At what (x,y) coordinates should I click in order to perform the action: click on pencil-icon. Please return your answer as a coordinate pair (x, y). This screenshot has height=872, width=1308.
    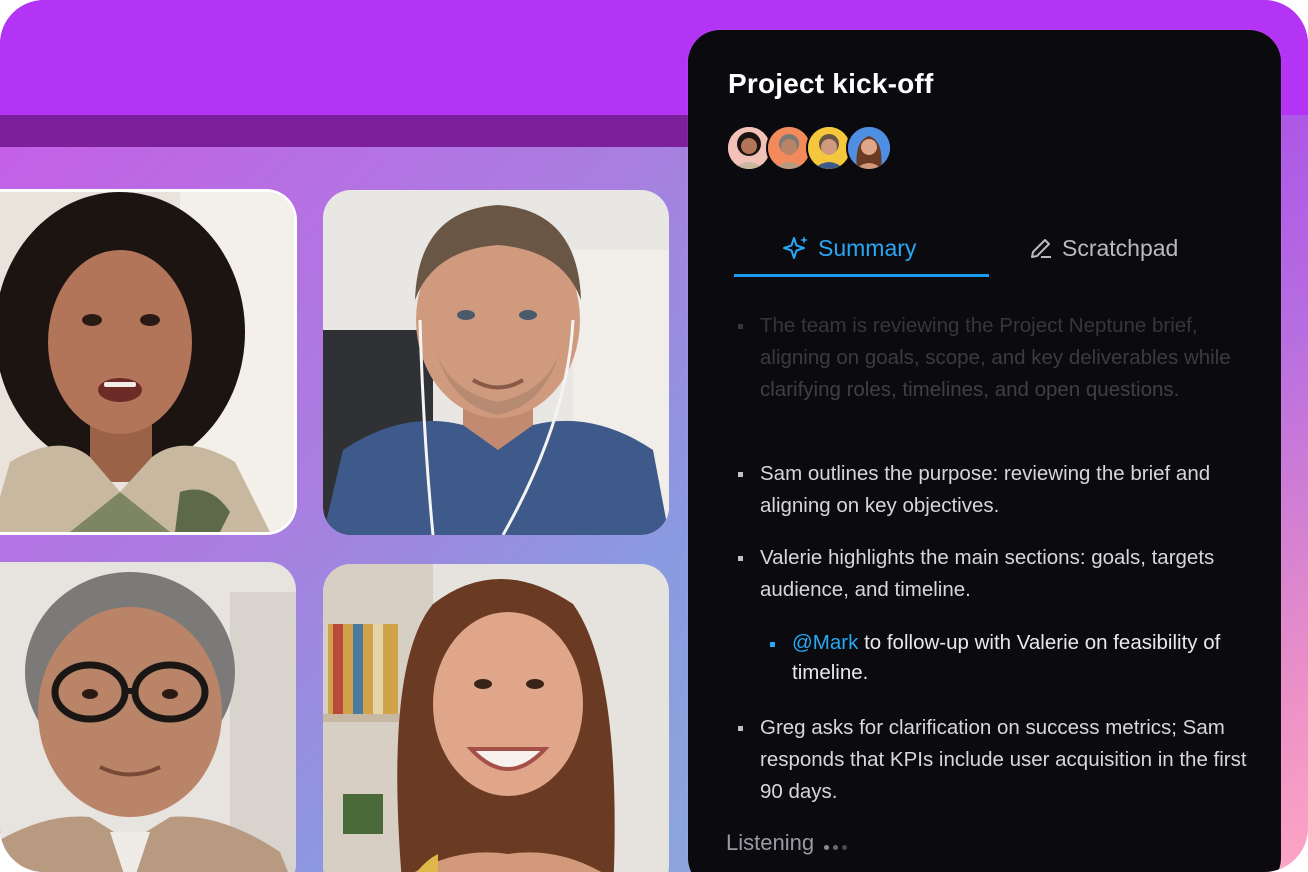
    Looking at the image, I should click on (1041, 248).